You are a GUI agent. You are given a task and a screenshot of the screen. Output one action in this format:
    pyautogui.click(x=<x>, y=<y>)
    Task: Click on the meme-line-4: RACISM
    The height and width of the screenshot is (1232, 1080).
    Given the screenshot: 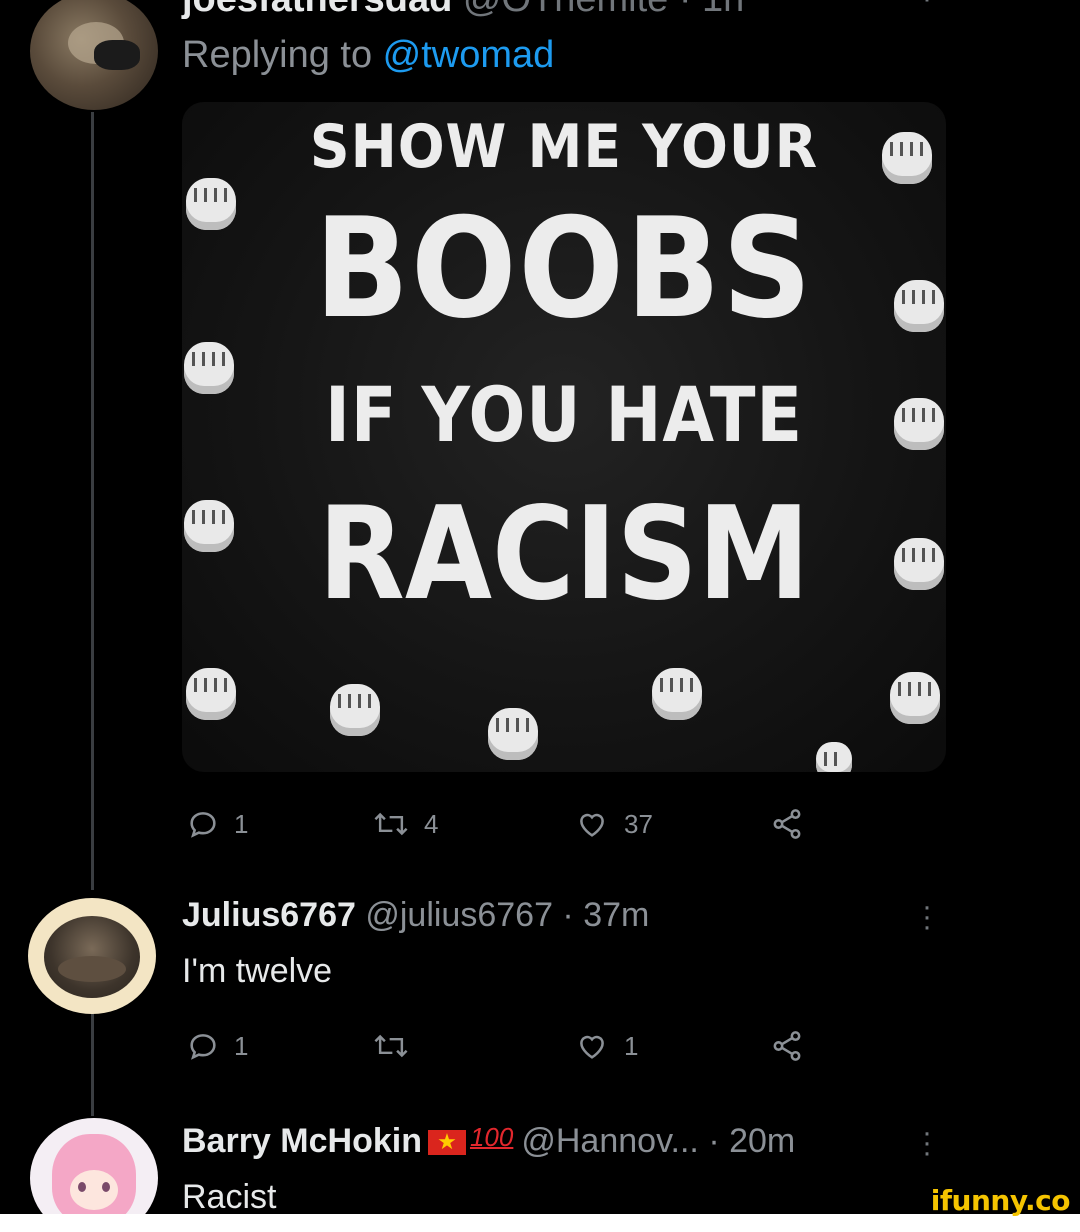 What is the action you would take?
    pyautogui.click(x=564, y=554)
    